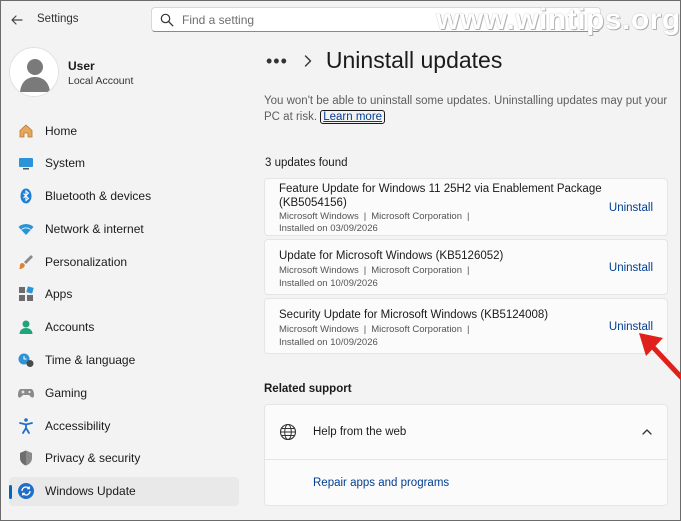 The height and width of the screenshot is (521, 681). Describe the element at coordinates (78, 425) in the screenshot. I see `sidebar-item-label: Accessibility` at that location.